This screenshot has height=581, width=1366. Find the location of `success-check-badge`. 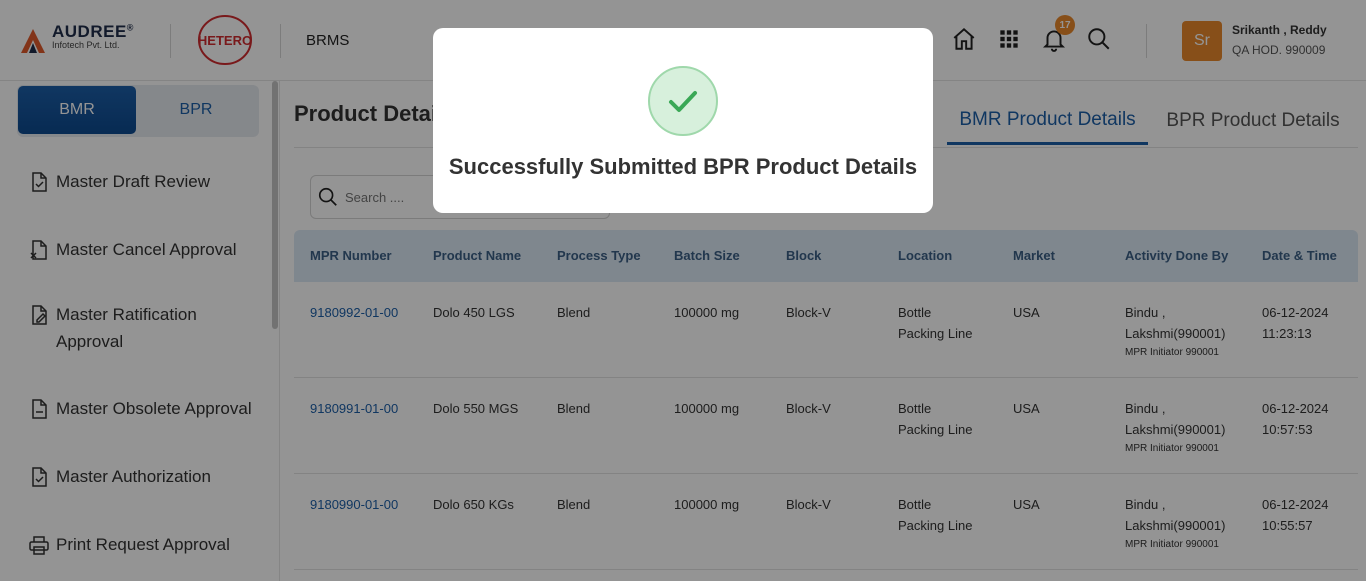

success-check-badge is located at coordinates (683, 101).